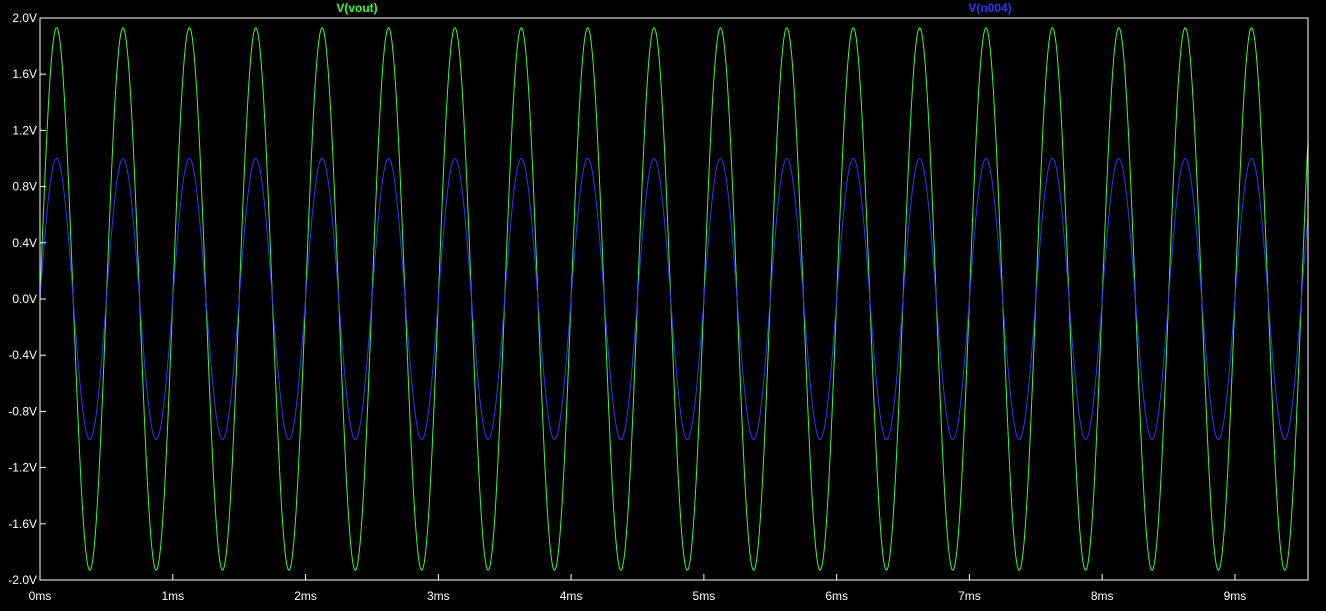 This screenshot has height=611, width=1326. Describe the element at coordinates (22, 411) in the screenshot. I see `y-tick-label: -0.8V` at that location.